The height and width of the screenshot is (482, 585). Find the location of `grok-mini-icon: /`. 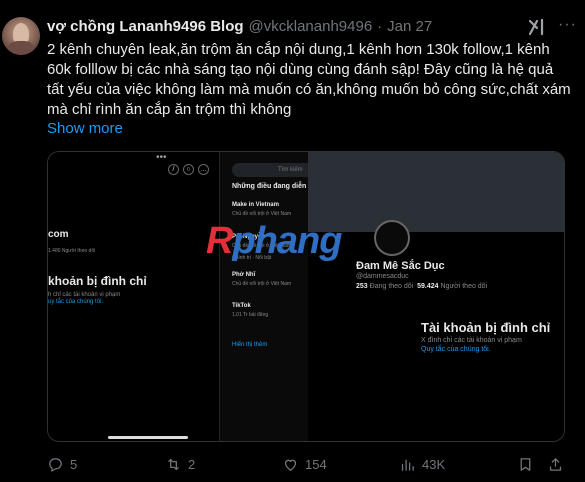

grok-mini-icon: / is located at coordinates (173, 169).